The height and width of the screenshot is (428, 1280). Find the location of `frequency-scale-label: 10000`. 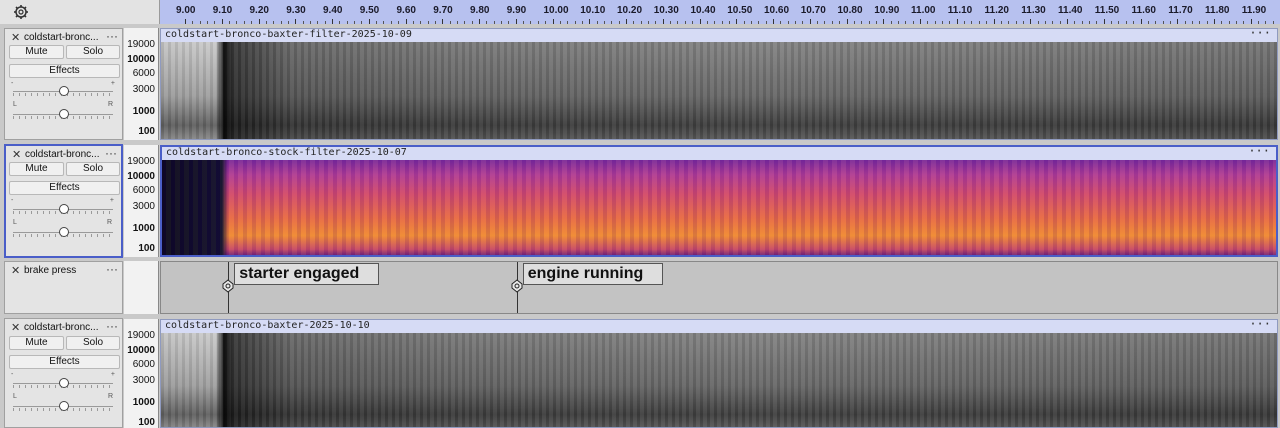

frequency-scale-label: 10000 is located at coordinates (141, 176).